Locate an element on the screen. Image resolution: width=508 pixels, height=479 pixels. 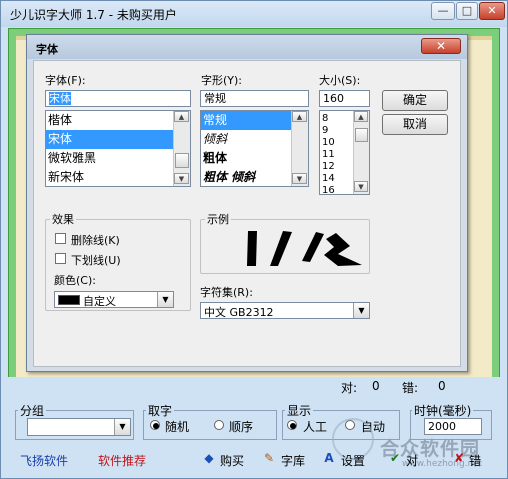
font-name-input: 宋体 is located at coordinates (118, 98).